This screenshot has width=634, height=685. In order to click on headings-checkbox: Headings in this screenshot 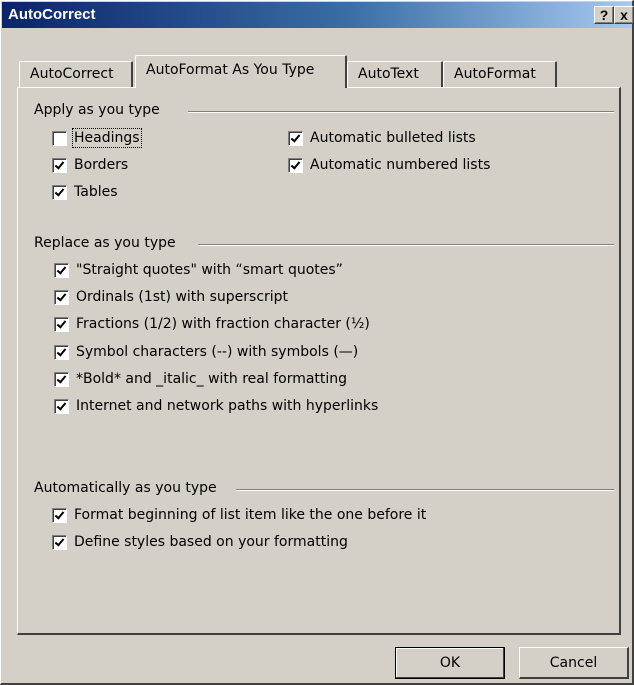, I will do `click(97, 138)`.